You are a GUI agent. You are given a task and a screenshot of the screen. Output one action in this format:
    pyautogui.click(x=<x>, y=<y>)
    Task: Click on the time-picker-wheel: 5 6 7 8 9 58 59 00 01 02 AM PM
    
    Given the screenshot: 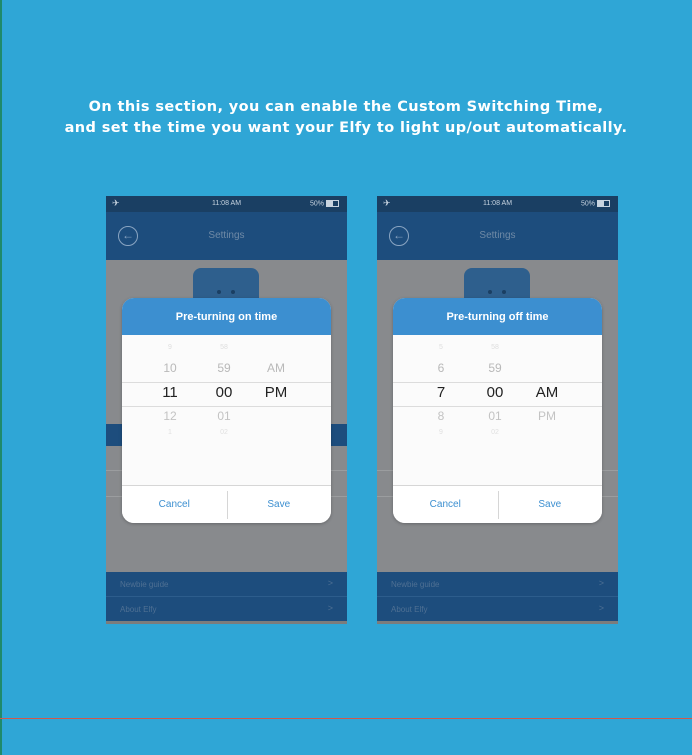 What is the action you would take?
    pyautogui.click(x=497, y=410)
    